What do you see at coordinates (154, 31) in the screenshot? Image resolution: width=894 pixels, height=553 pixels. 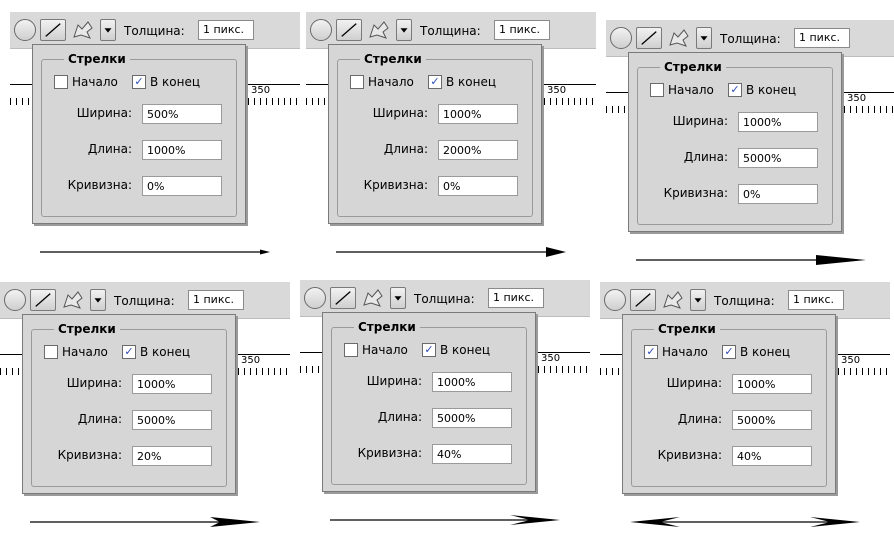 I see `thickness-label: Толщина:` at bounding box center [154, 31].